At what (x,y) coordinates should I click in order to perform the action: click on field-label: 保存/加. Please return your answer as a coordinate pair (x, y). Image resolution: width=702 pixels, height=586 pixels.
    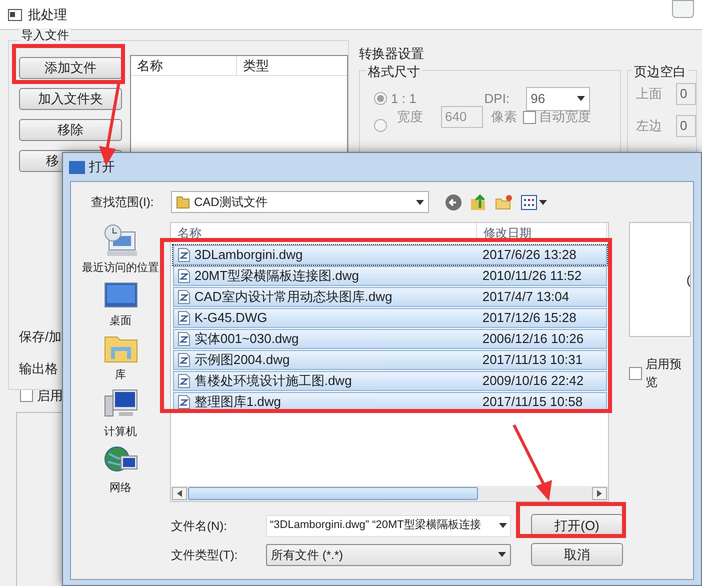
    Looking at the image, I should click on (40, 337).